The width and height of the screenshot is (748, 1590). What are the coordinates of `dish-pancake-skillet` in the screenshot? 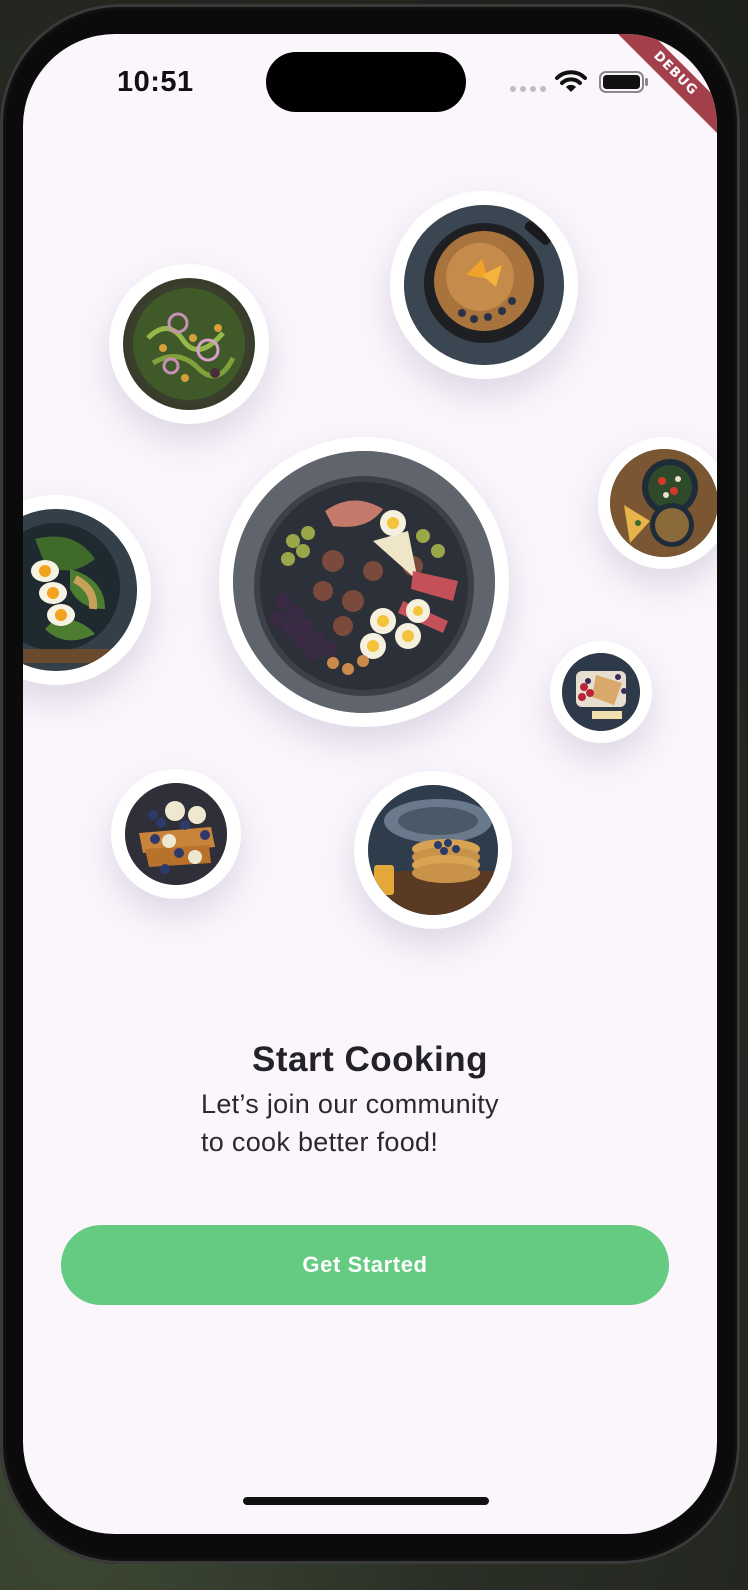 It's located at (484, 285).